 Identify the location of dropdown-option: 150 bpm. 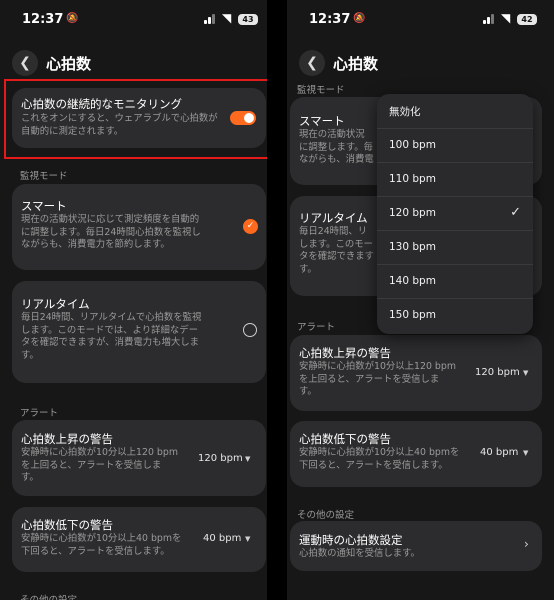
(455, 315).